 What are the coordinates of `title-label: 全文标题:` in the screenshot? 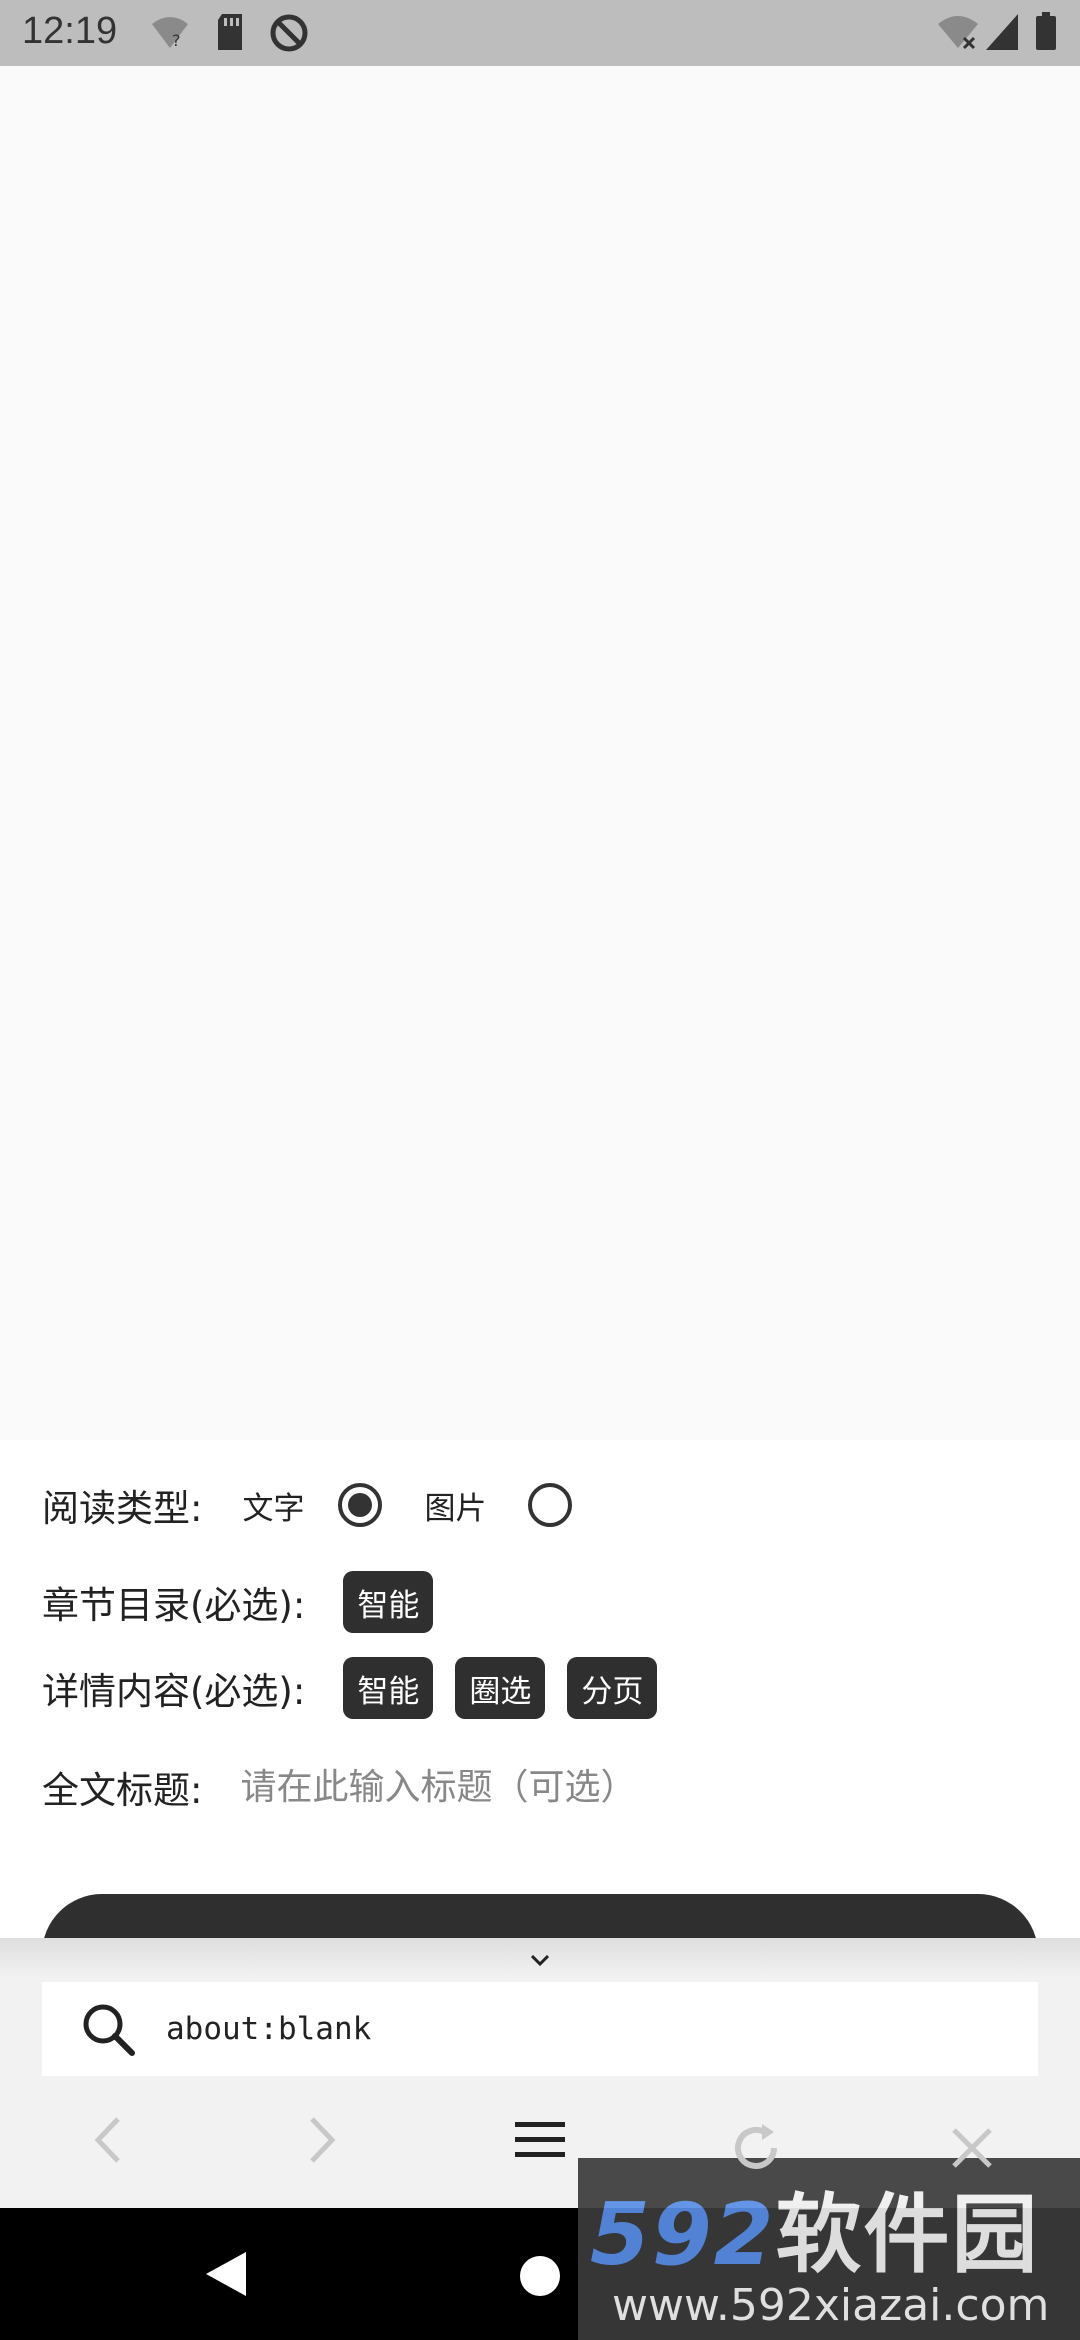 It's located at (122, 1790).